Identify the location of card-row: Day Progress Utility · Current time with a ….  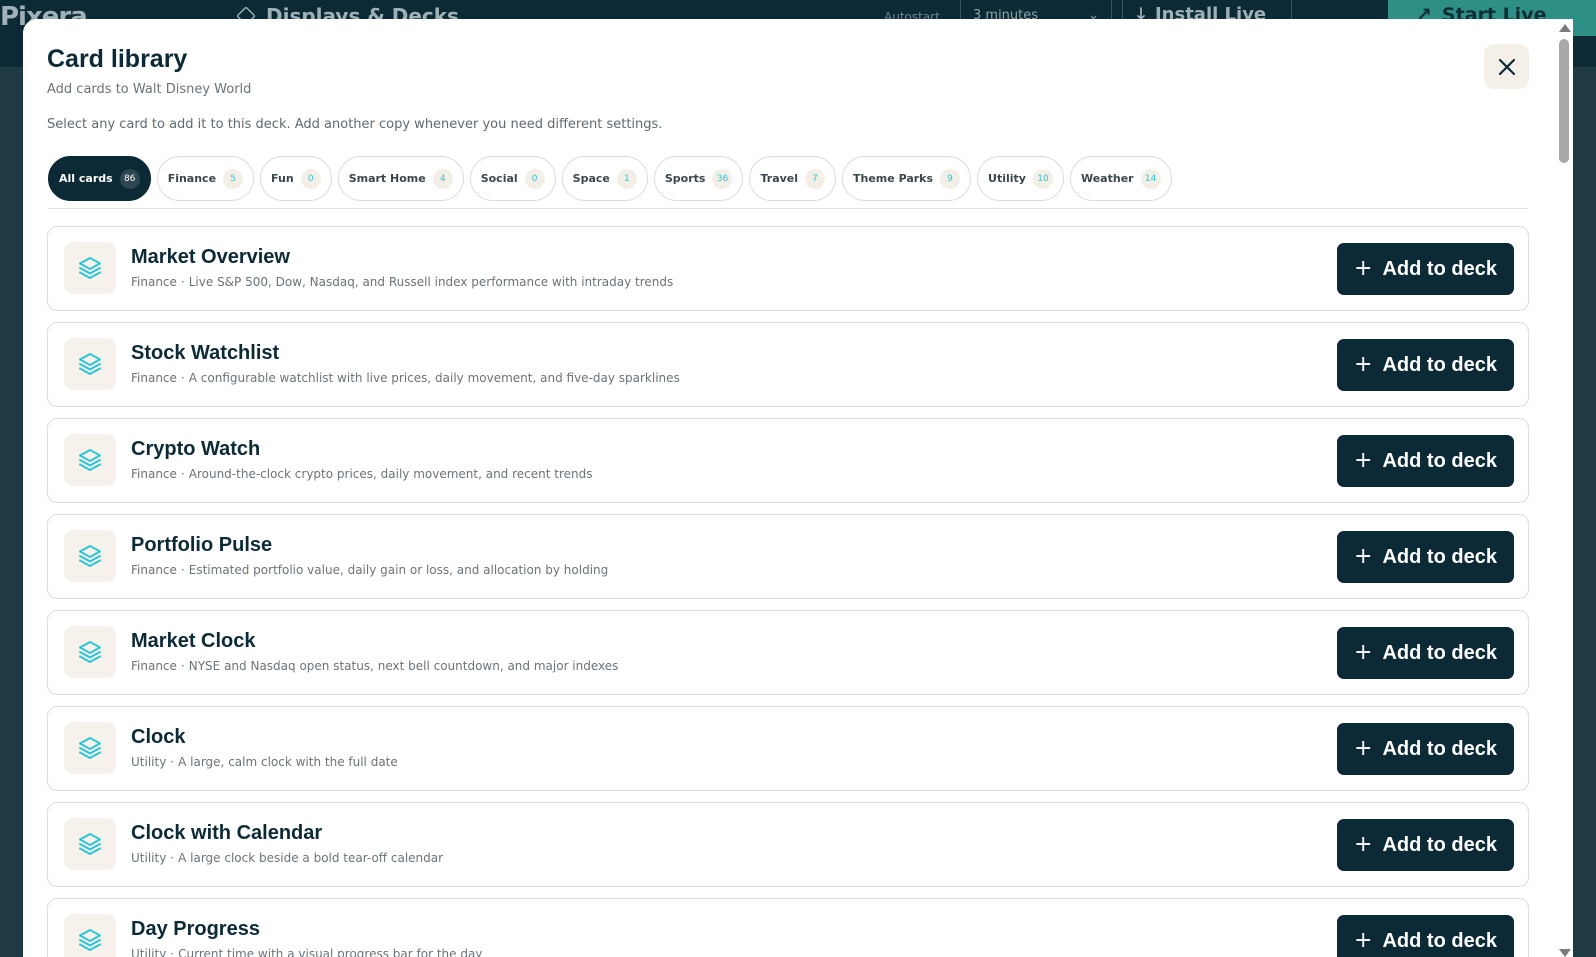
(788, 927).